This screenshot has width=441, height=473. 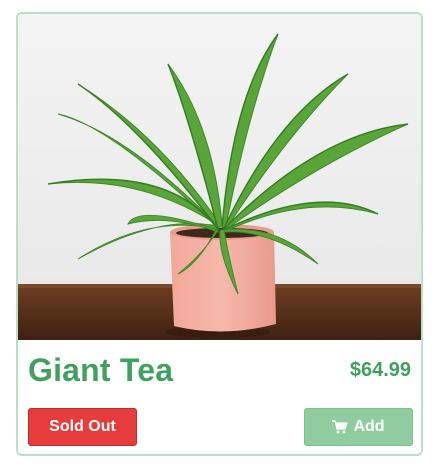 I want to click on add-to-cart-button: Add, so click(x=358, y=427).